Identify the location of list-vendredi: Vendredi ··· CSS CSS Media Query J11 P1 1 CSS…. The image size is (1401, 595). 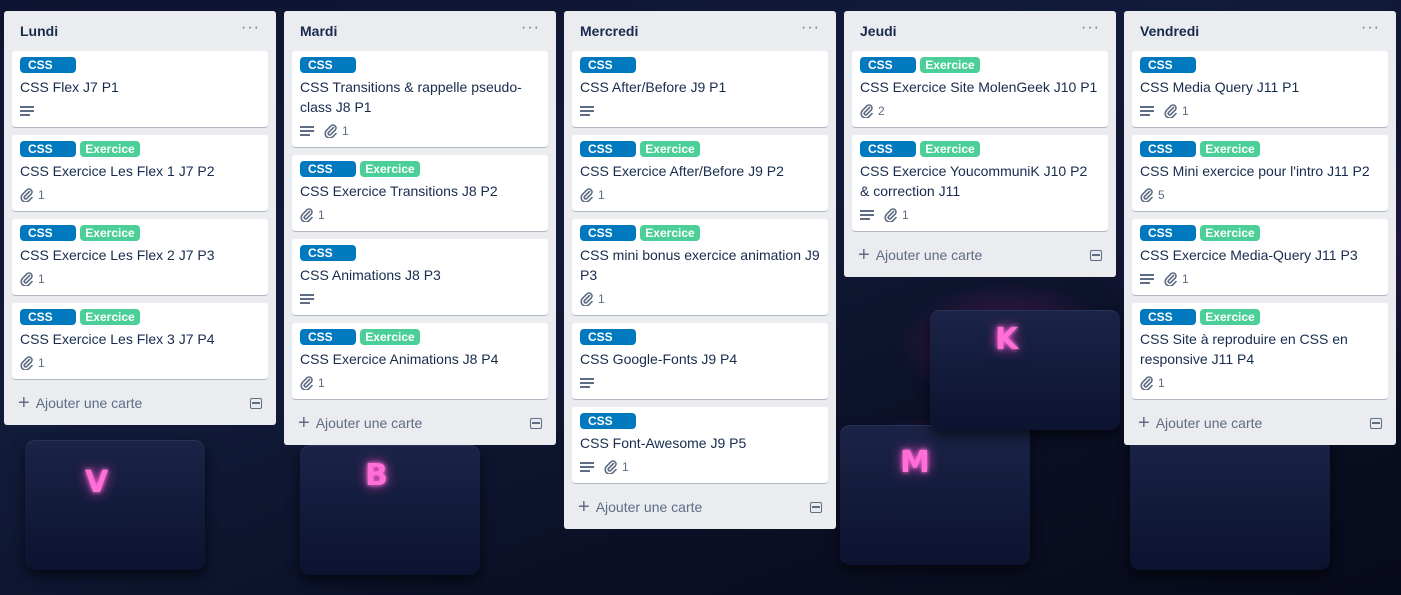
(1260, 228).